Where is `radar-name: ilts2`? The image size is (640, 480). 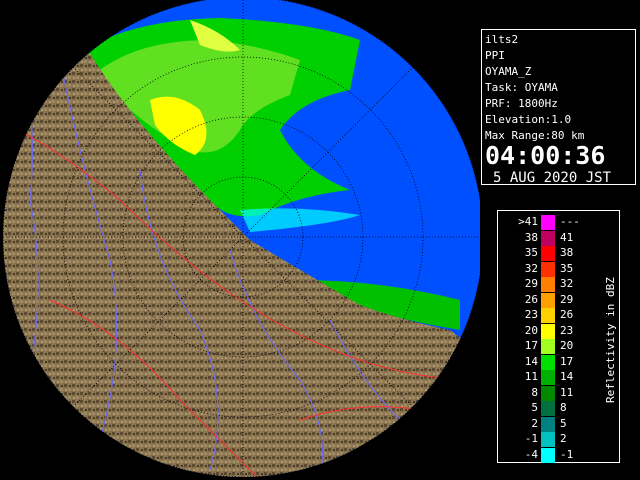 radar-name: ilts2 is located at coordinates (502, 39).